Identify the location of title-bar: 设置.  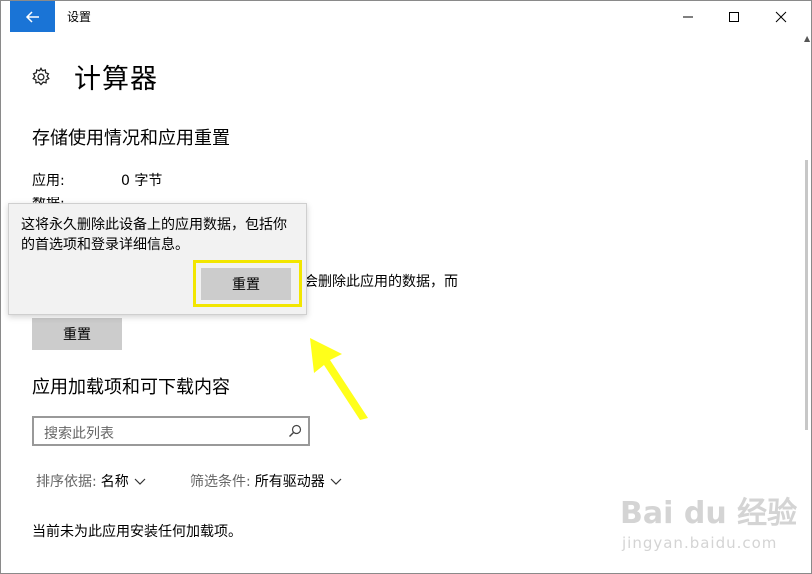
(406, 16).